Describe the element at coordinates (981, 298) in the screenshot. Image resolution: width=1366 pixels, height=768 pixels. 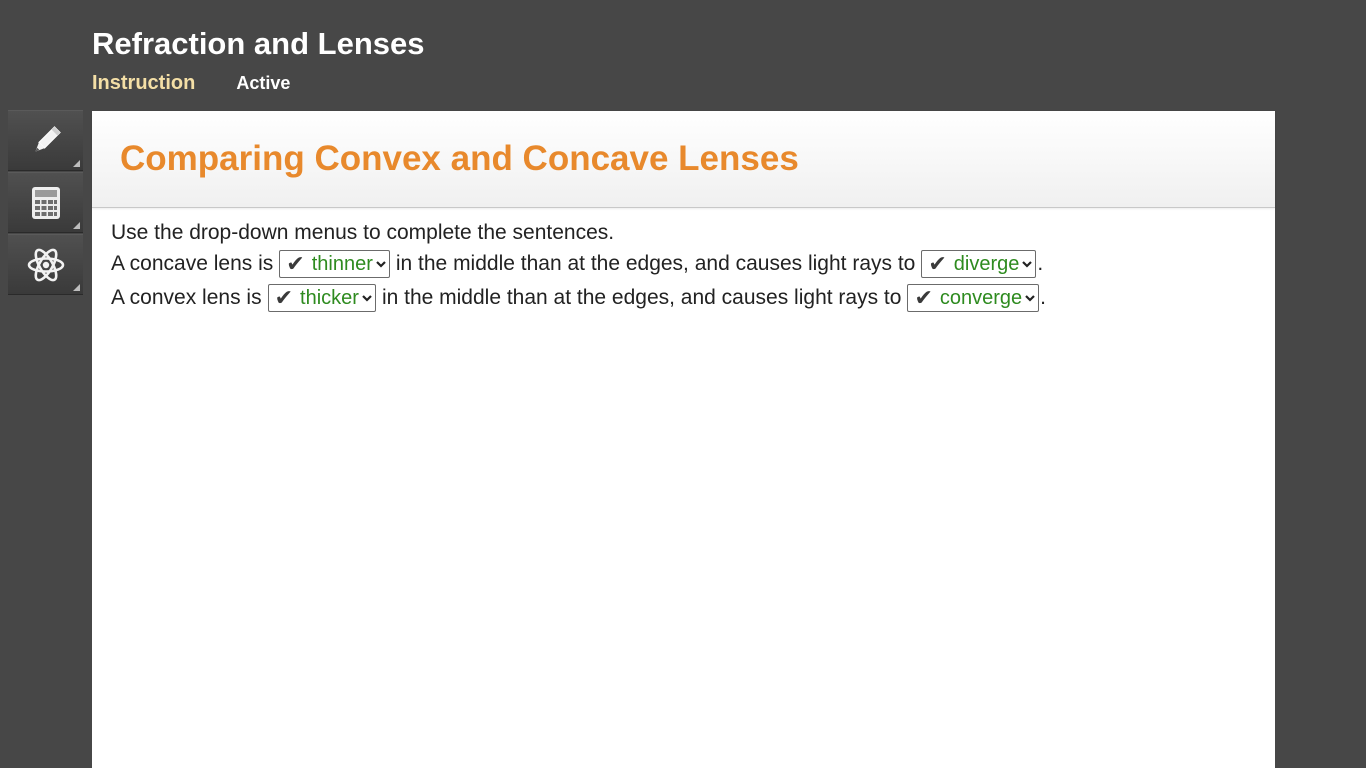
I see `dropdown-value: converge` at that location.